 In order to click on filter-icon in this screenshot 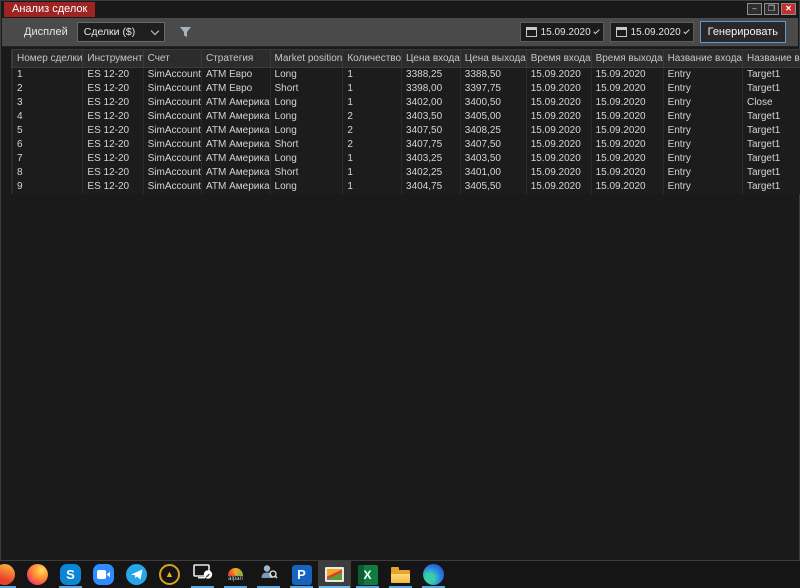, I will do `click(185, 32)`.